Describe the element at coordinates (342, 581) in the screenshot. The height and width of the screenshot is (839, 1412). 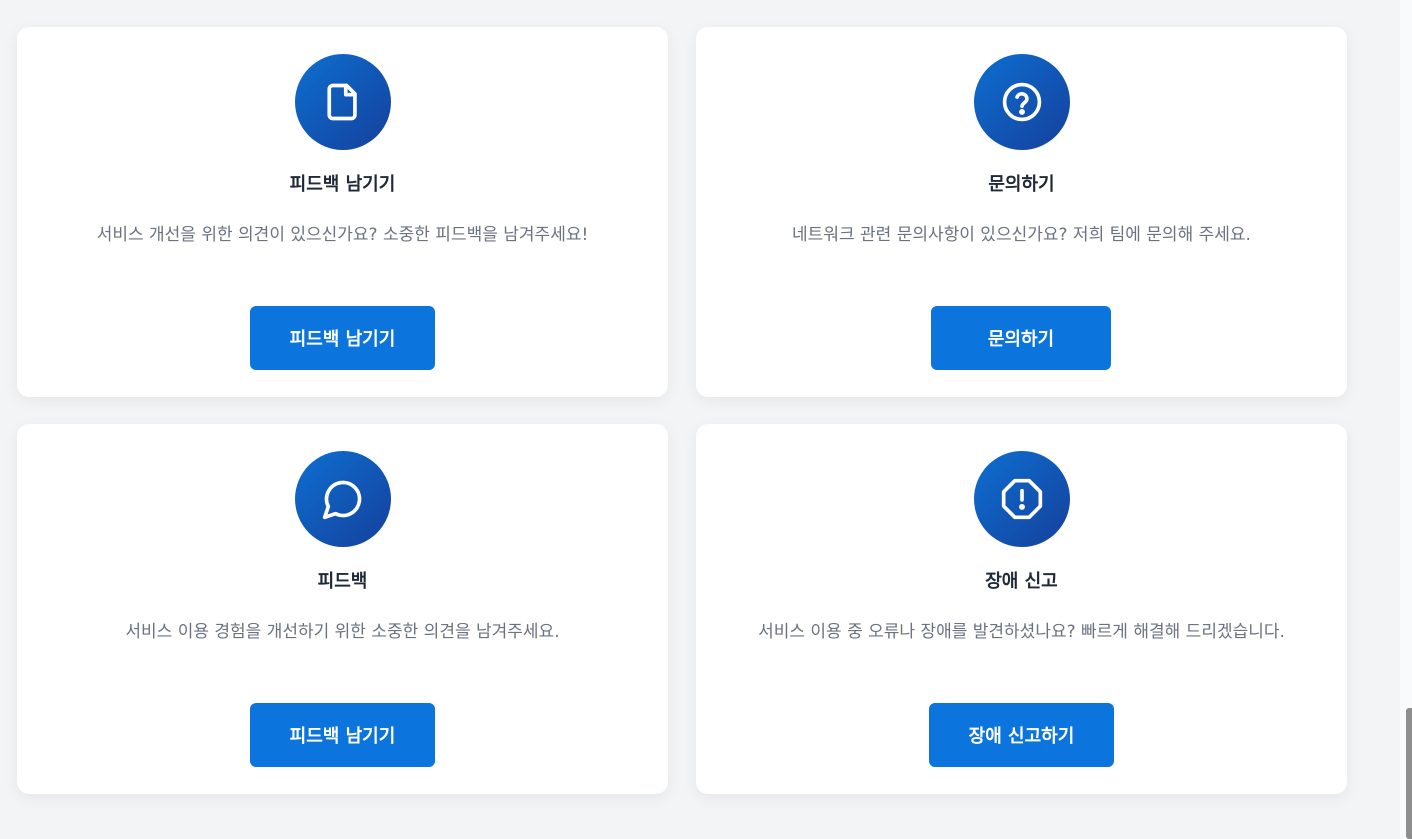
I see `card-title: 피드백` at that location.